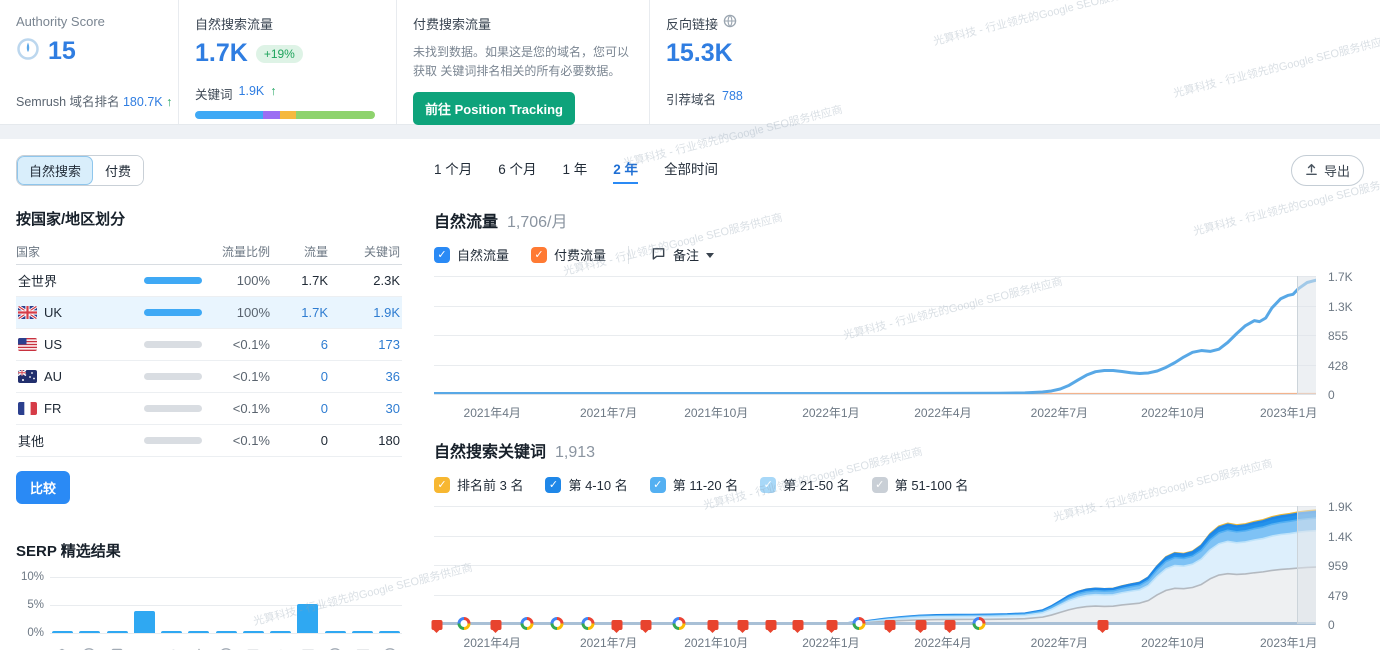  I want to click on legend-checkbox-item: 自然流量, so click(471, 254).